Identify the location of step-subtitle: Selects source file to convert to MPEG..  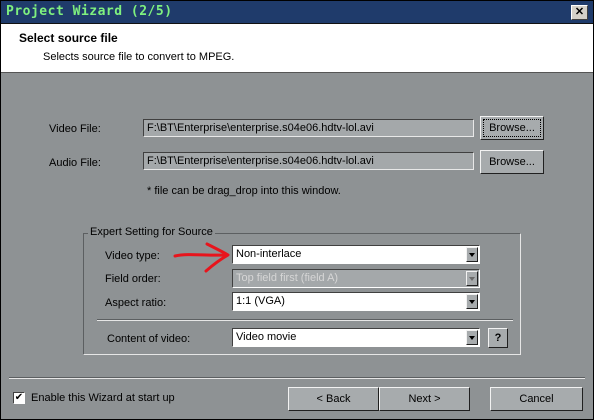
(139, 57).